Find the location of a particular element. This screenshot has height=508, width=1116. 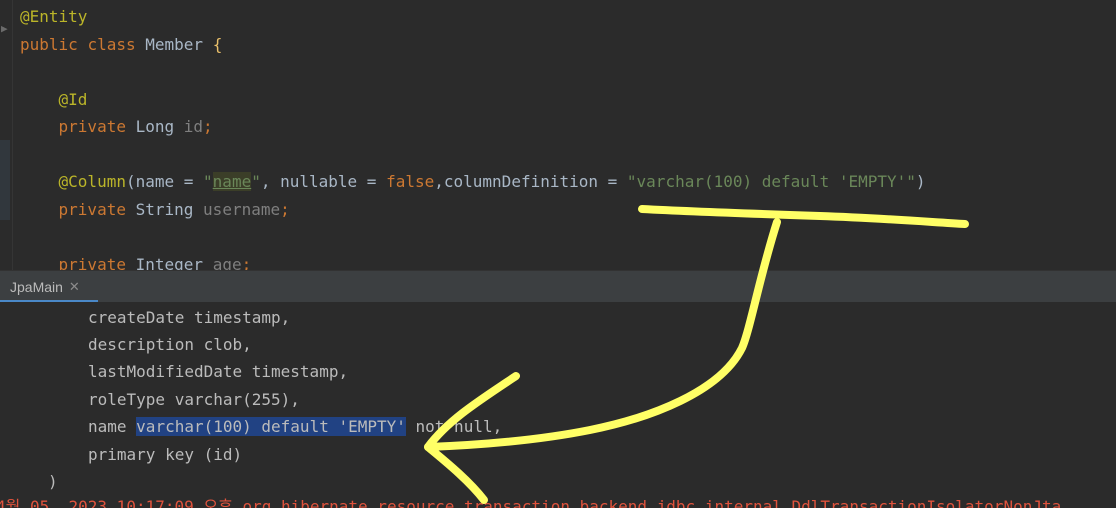

code-line: private String username; is located at coordinates (155, 210).